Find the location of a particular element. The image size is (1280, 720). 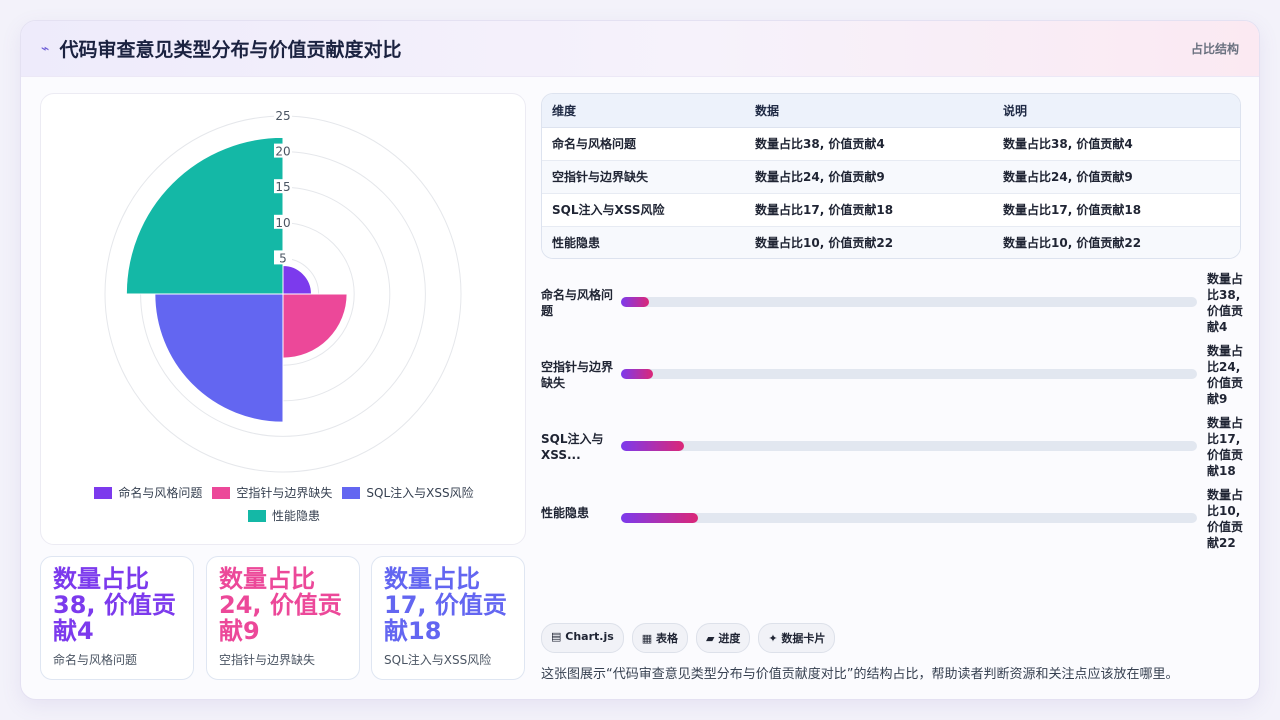

legend-item-naming: 命名与风格问题 is located at coordinates (148, 492).